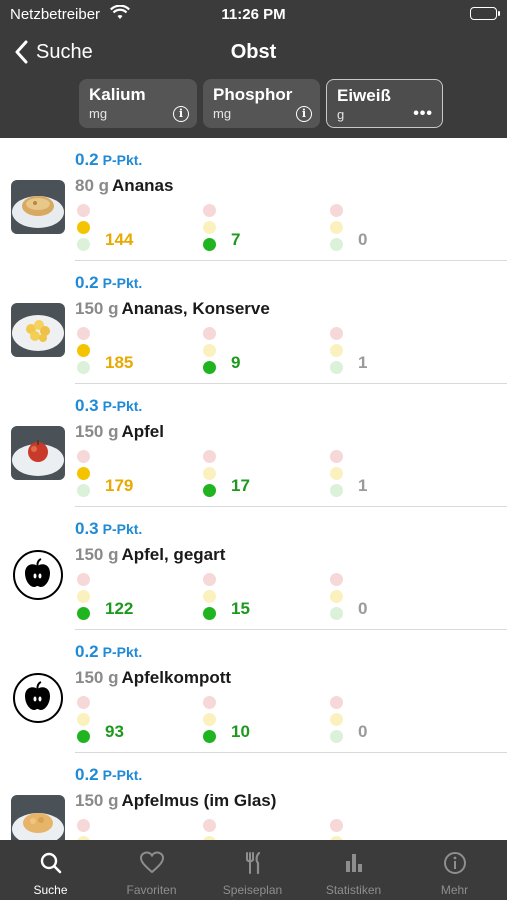 The height and width of the screenshot is (900, 507). What do you see at coordinates (124, 185) in the screenshot?
I see `food-name: 80 g Ananas` at bounding box center [124, 185].